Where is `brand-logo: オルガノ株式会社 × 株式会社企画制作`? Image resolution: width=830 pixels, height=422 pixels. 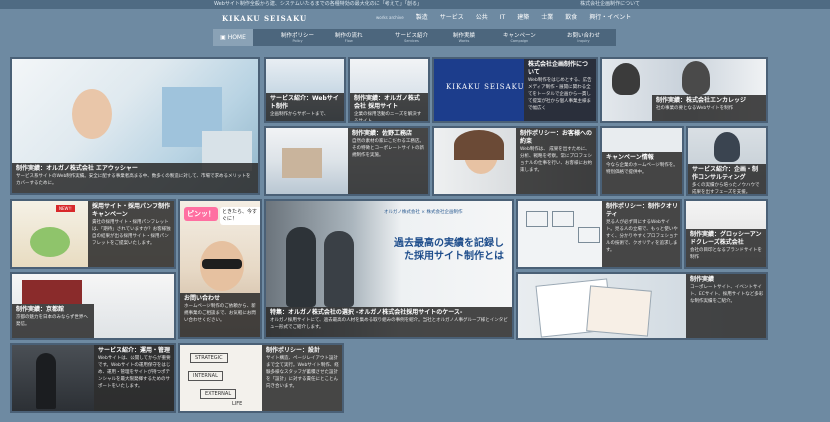 brand-logo: オルガノ株式会社 × 株式会社企画制作 is located at coordinates (423, 212).